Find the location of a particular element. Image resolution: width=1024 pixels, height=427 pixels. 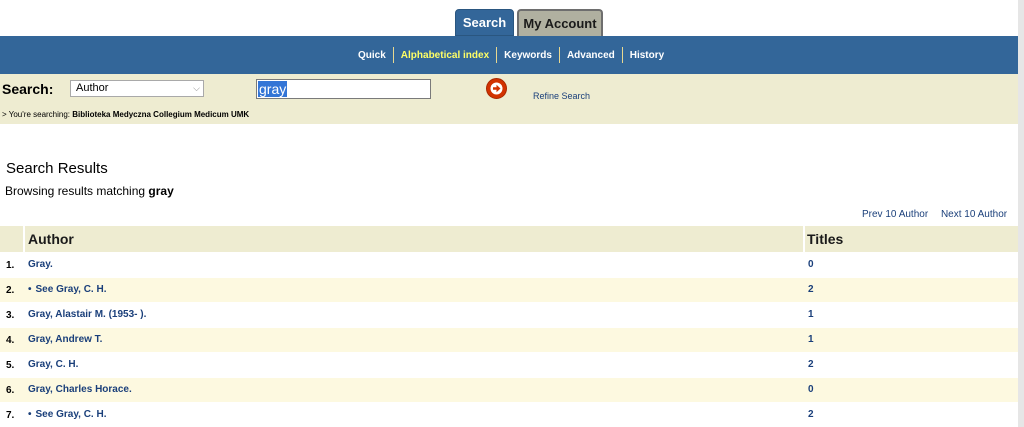

row-number: 1. is located at coordinates (10, 265).